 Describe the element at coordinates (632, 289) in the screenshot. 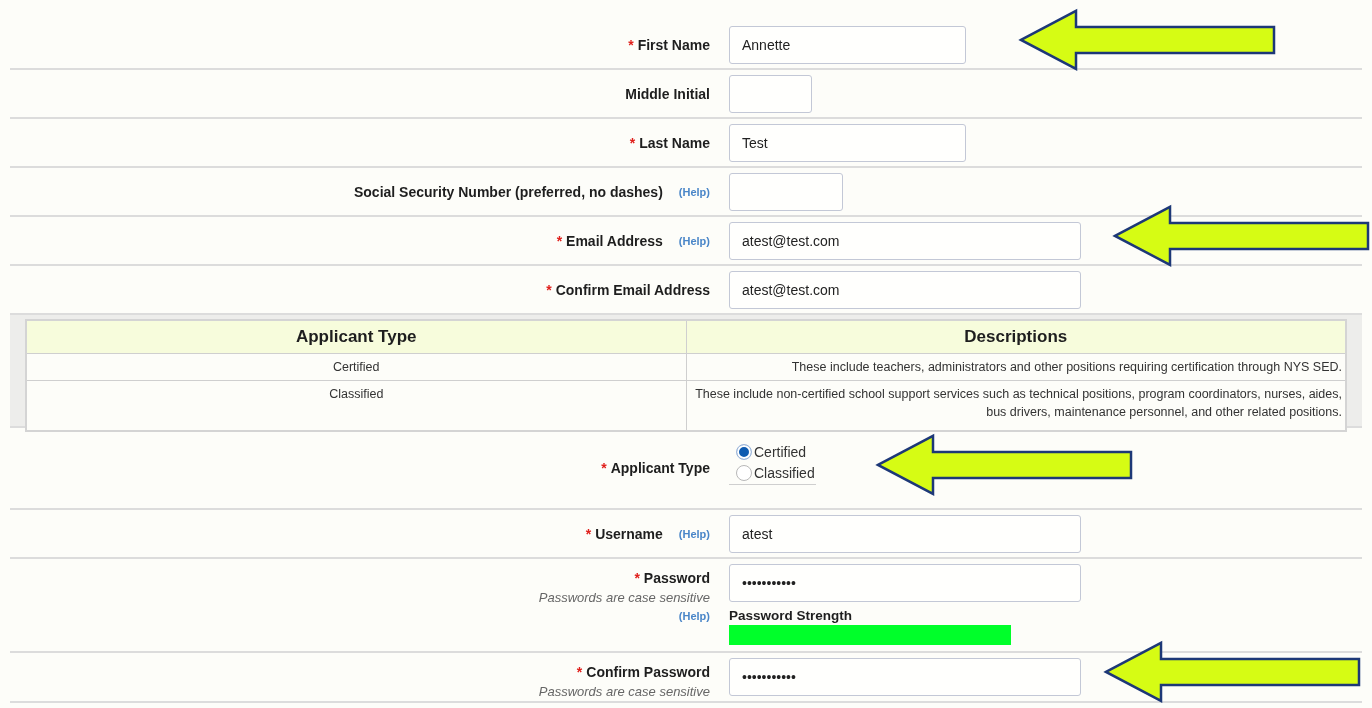

I see `field-label: Confirm Email Address` at that location.